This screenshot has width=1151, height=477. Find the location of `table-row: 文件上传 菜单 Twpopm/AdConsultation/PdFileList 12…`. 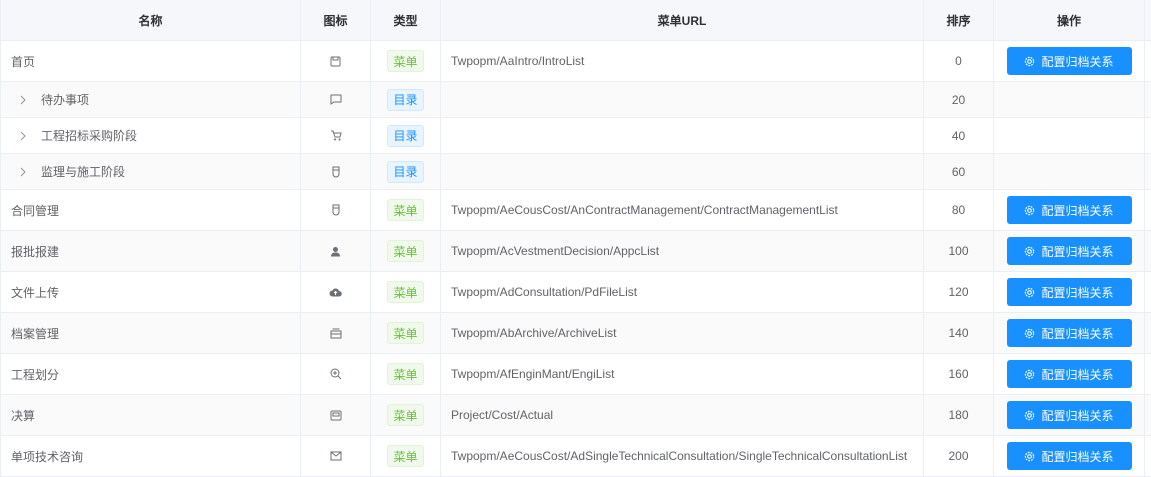

table-row: 文件上传 菜单 Twpopm/AdConsultation/PdFileList 12… is located at coordinates (576, 292).